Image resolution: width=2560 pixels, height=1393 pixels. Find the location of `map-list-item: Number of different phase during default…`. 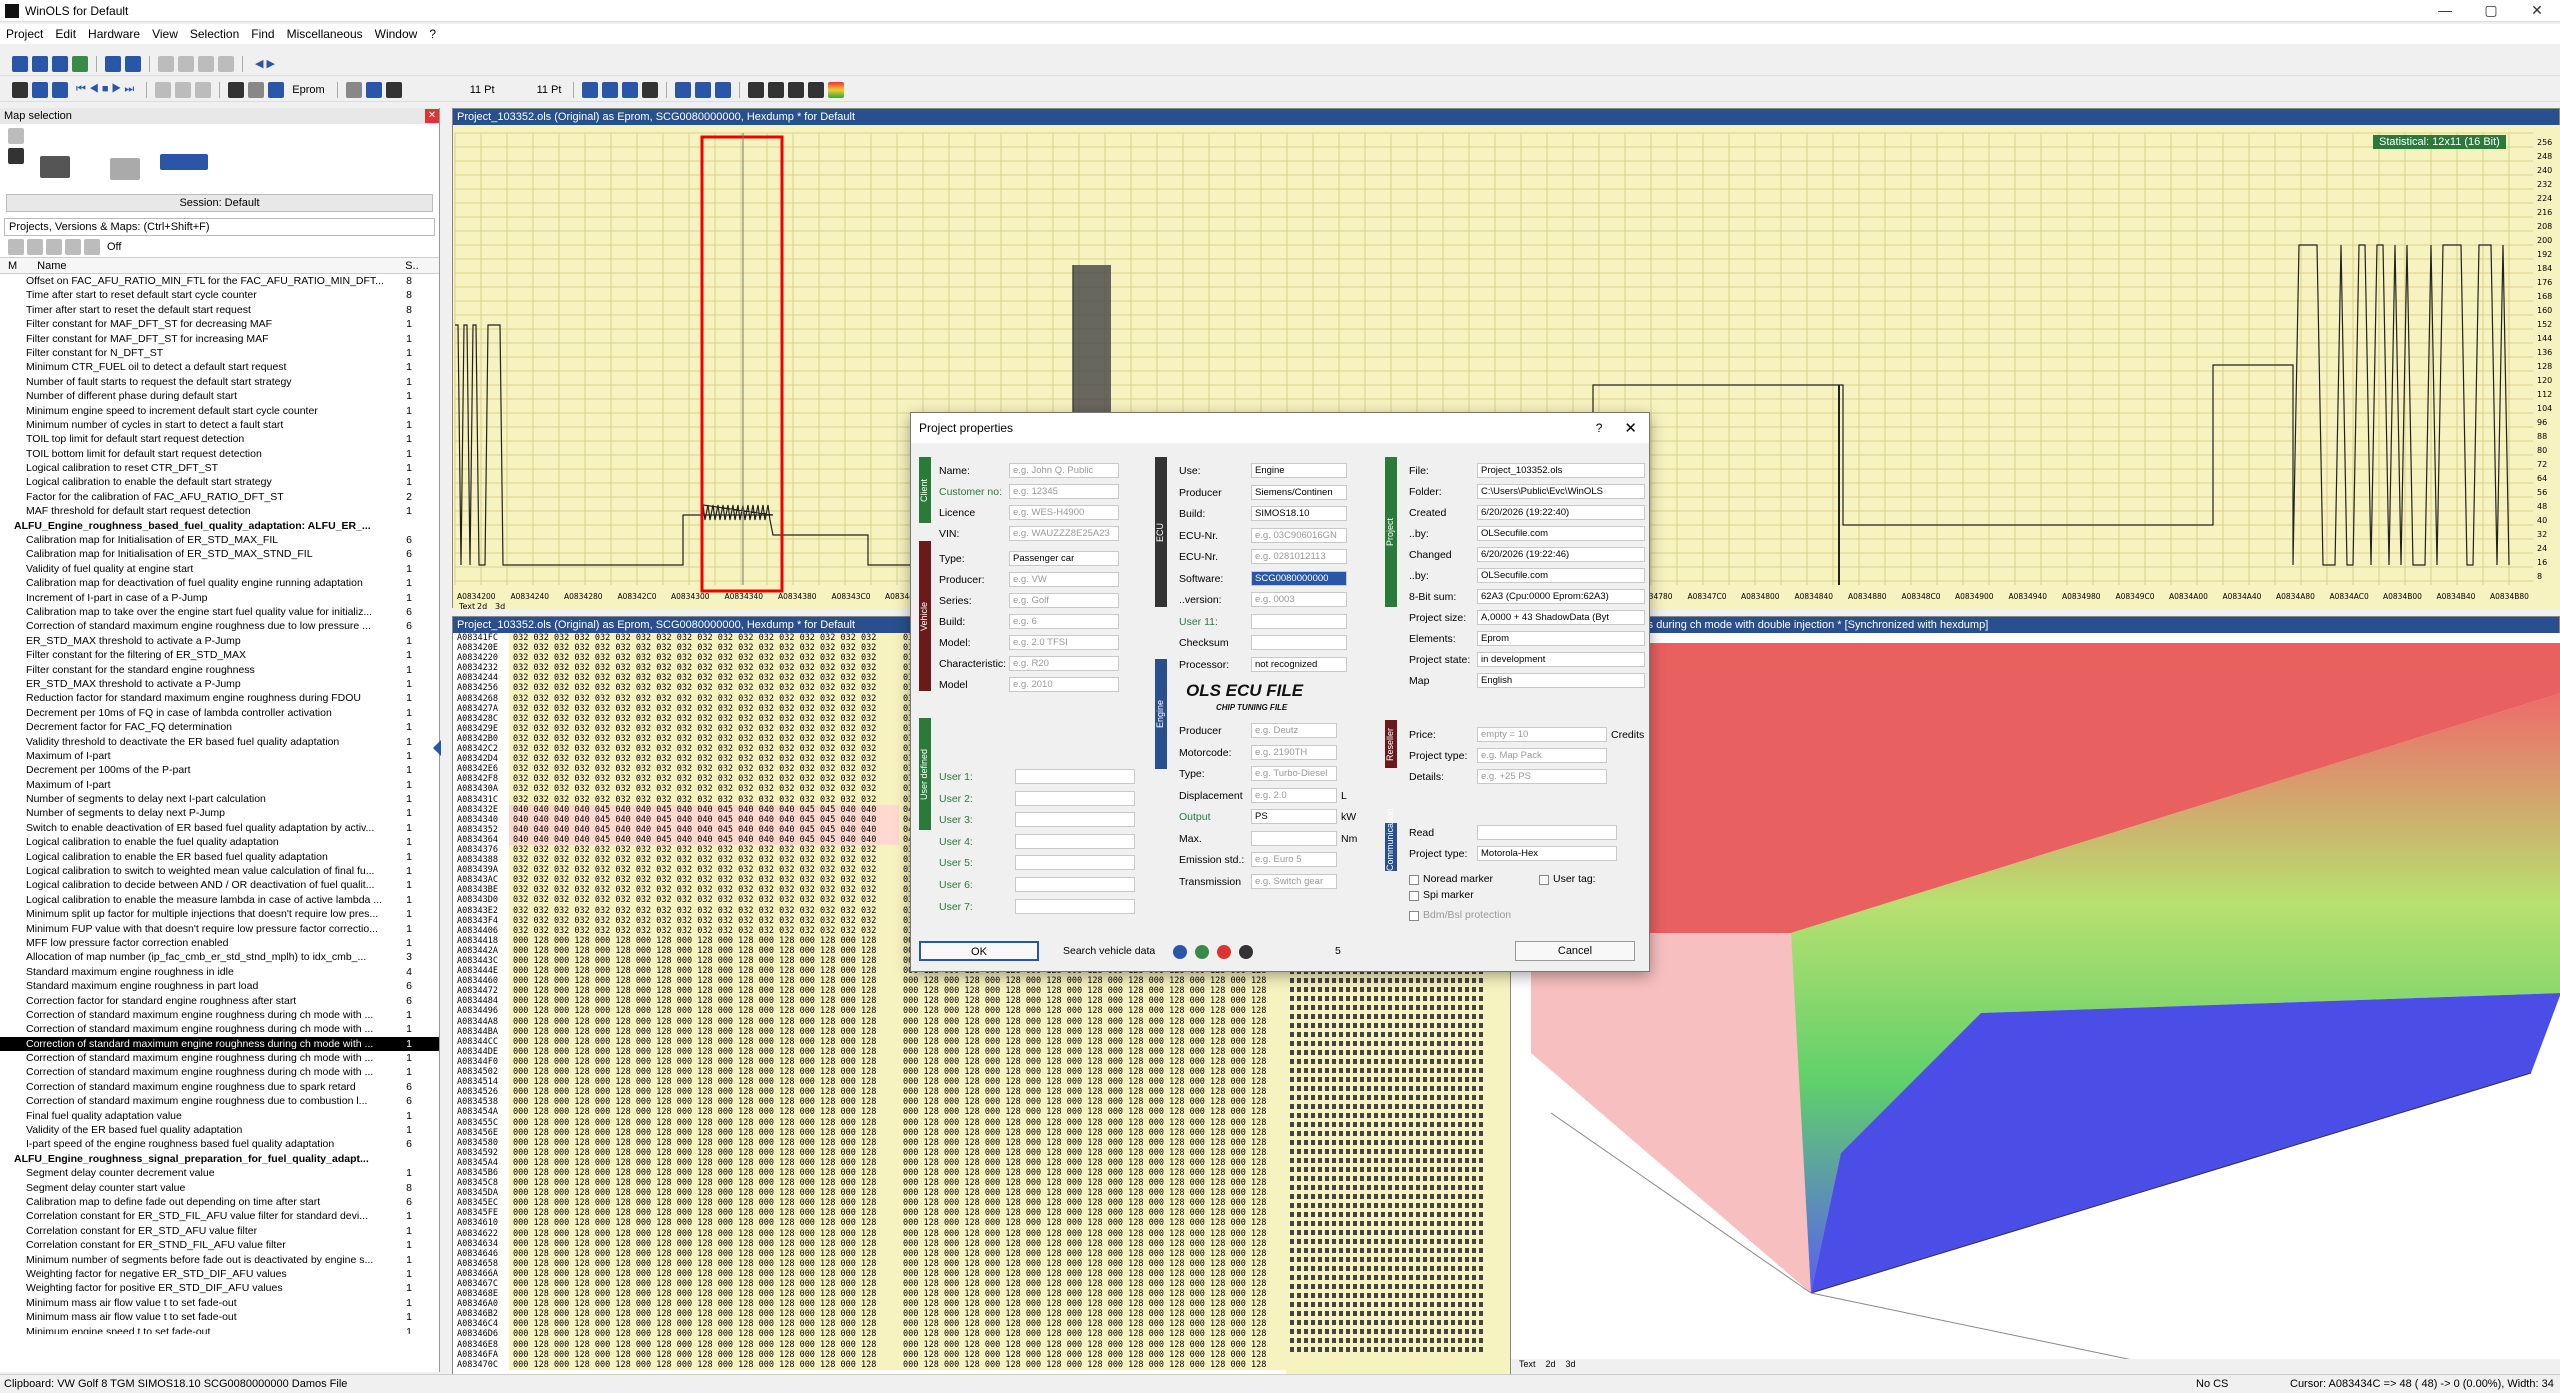

map-list-item: Number of different phase during default… is located at coordinates (219, 396).